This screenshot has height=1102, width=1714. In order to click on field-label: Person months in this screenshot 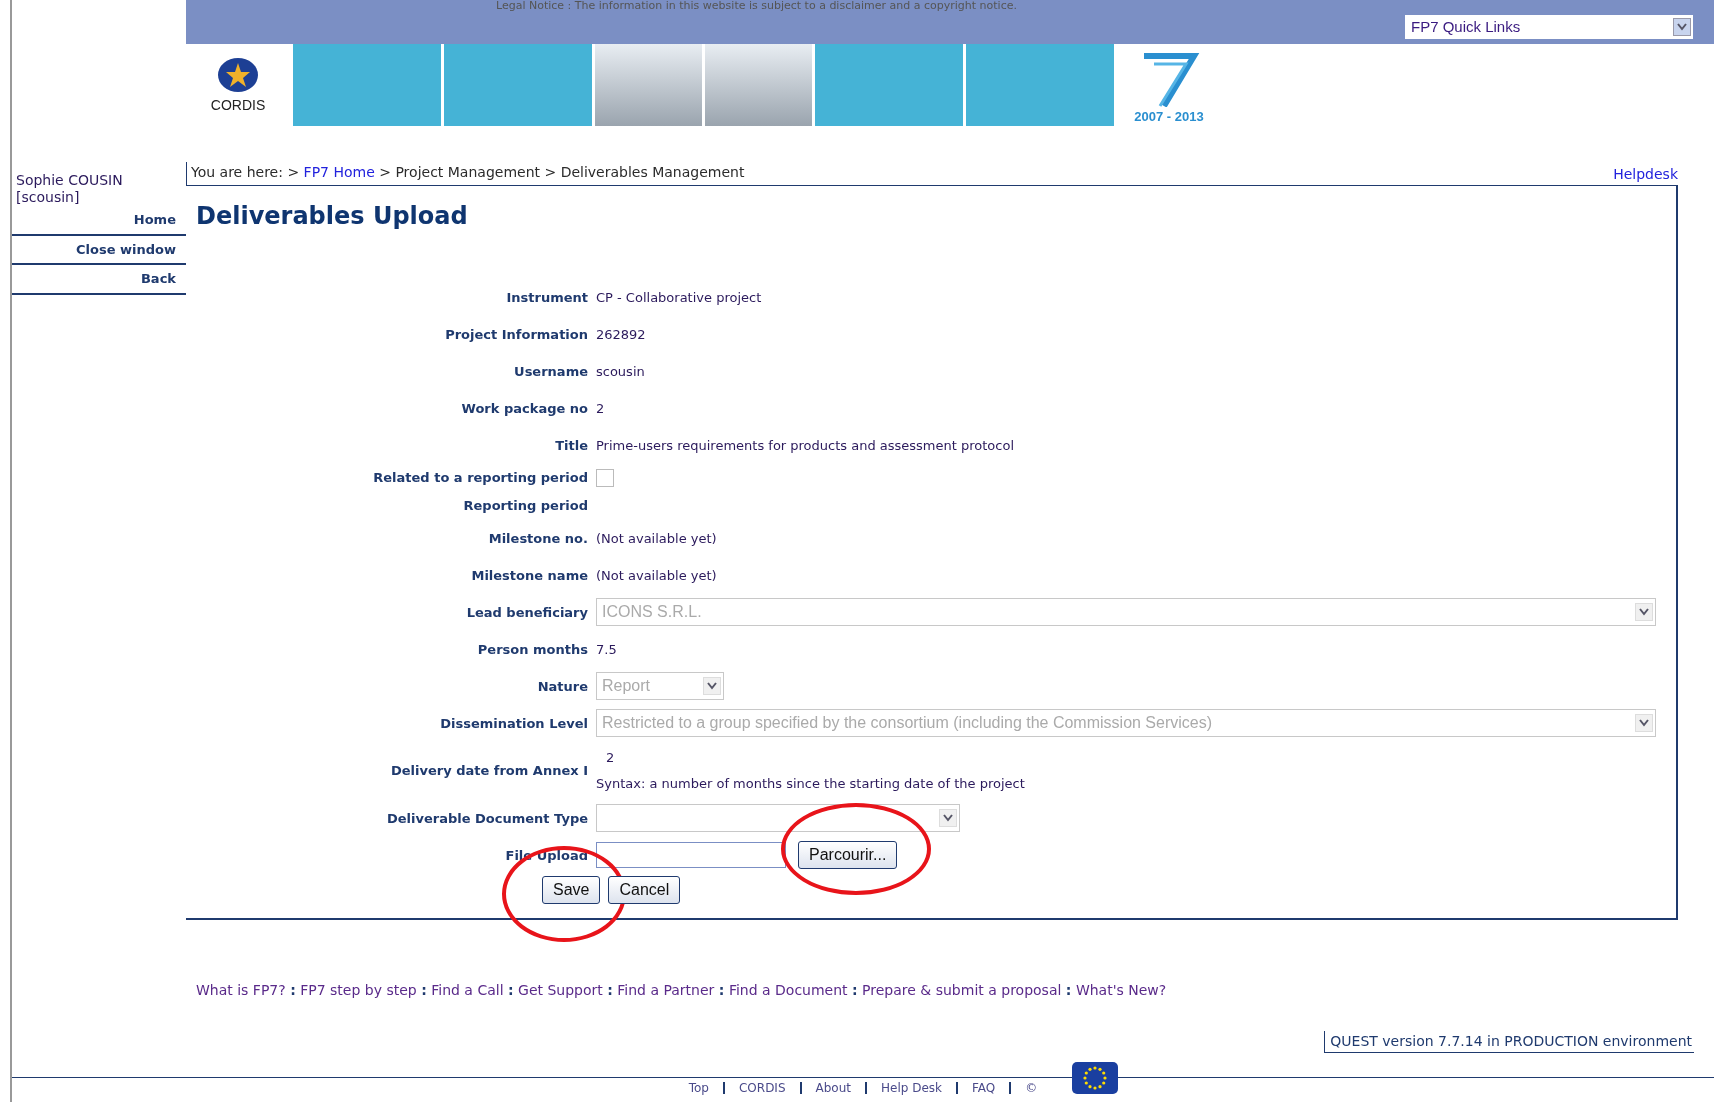, I will do `click(532, 649)`.